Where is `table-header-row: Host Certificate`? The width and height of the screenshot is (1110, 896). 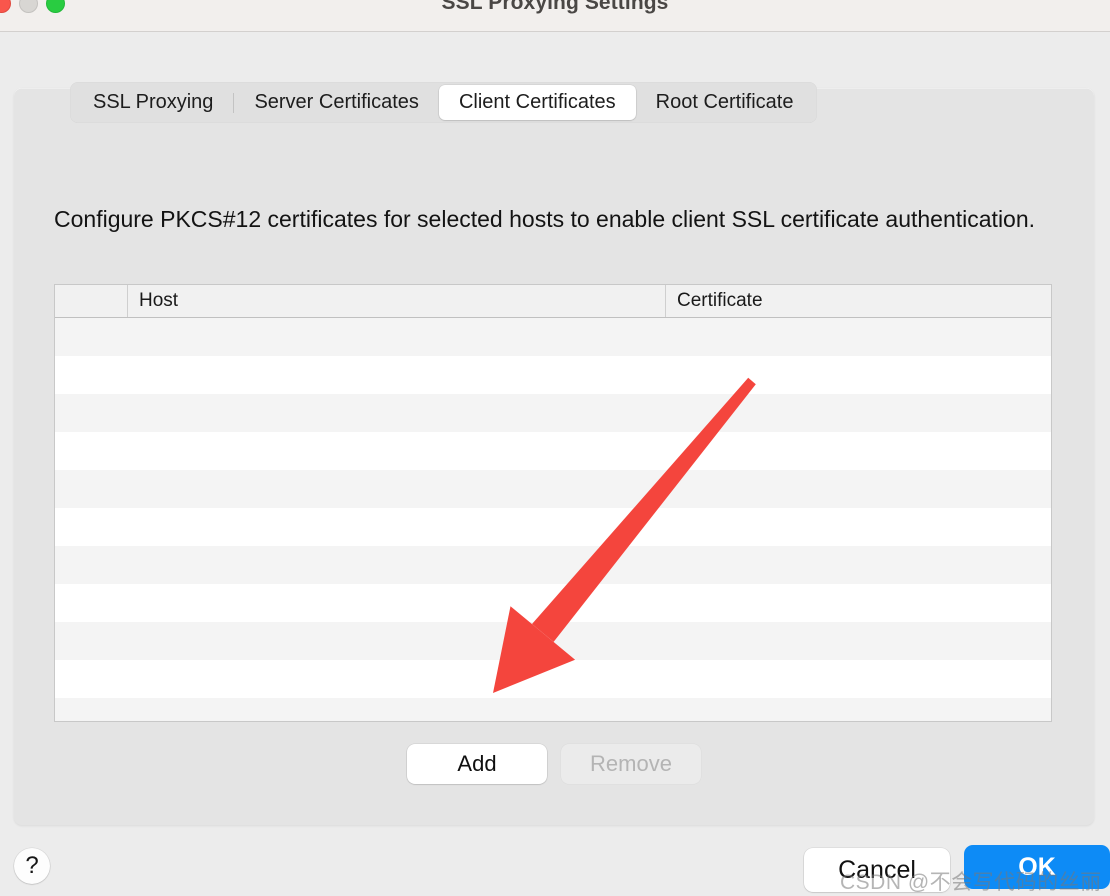
table-header-row: Host Certificate is located at coordinates (553, 301).